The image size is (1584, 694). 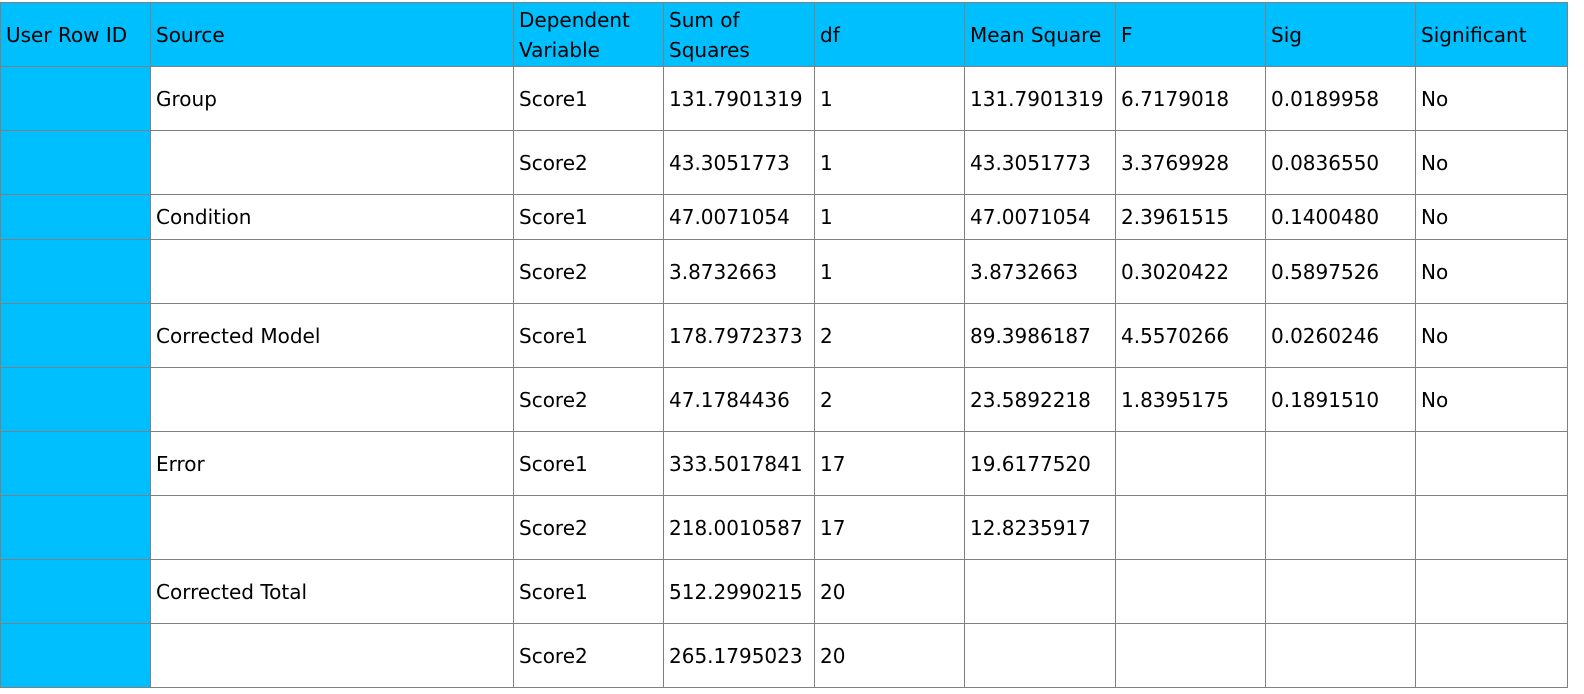 What do you see at coordinates (1190, 217) in the screenshot?
I see `f-cell: 2.3961515` at bounding box center [1190, 217].